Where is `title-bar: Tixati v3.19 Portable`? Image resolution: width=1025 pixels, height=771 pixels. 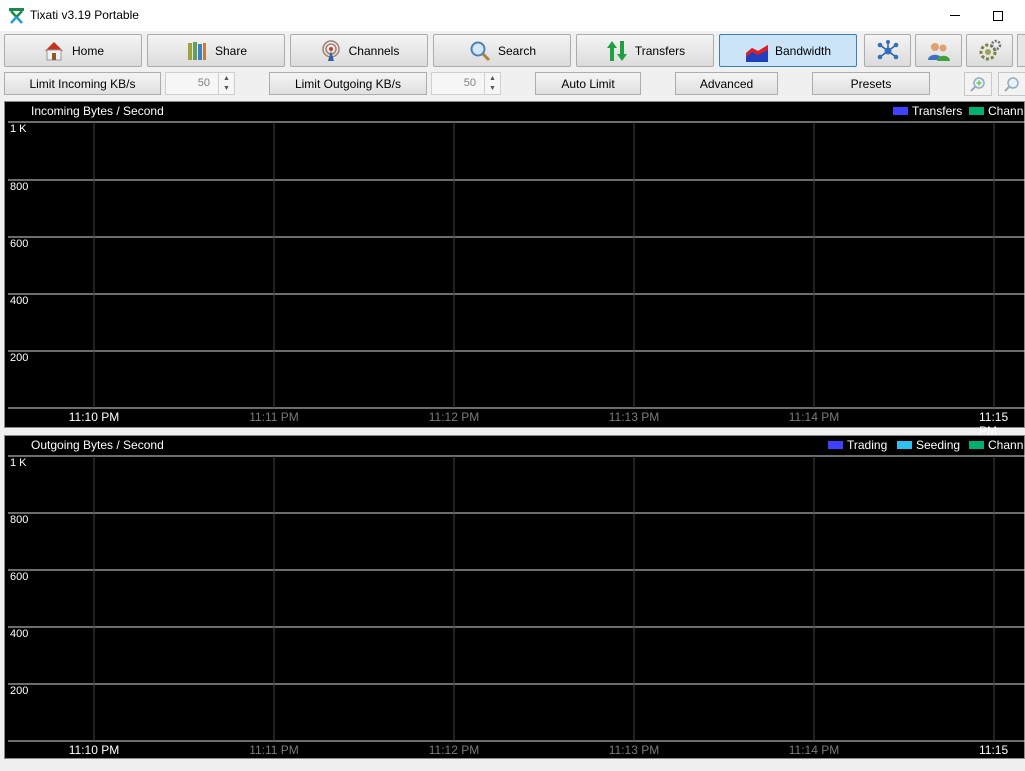 title-bar: Tixati v3.19 Portable is located at coordinates (512, 15).